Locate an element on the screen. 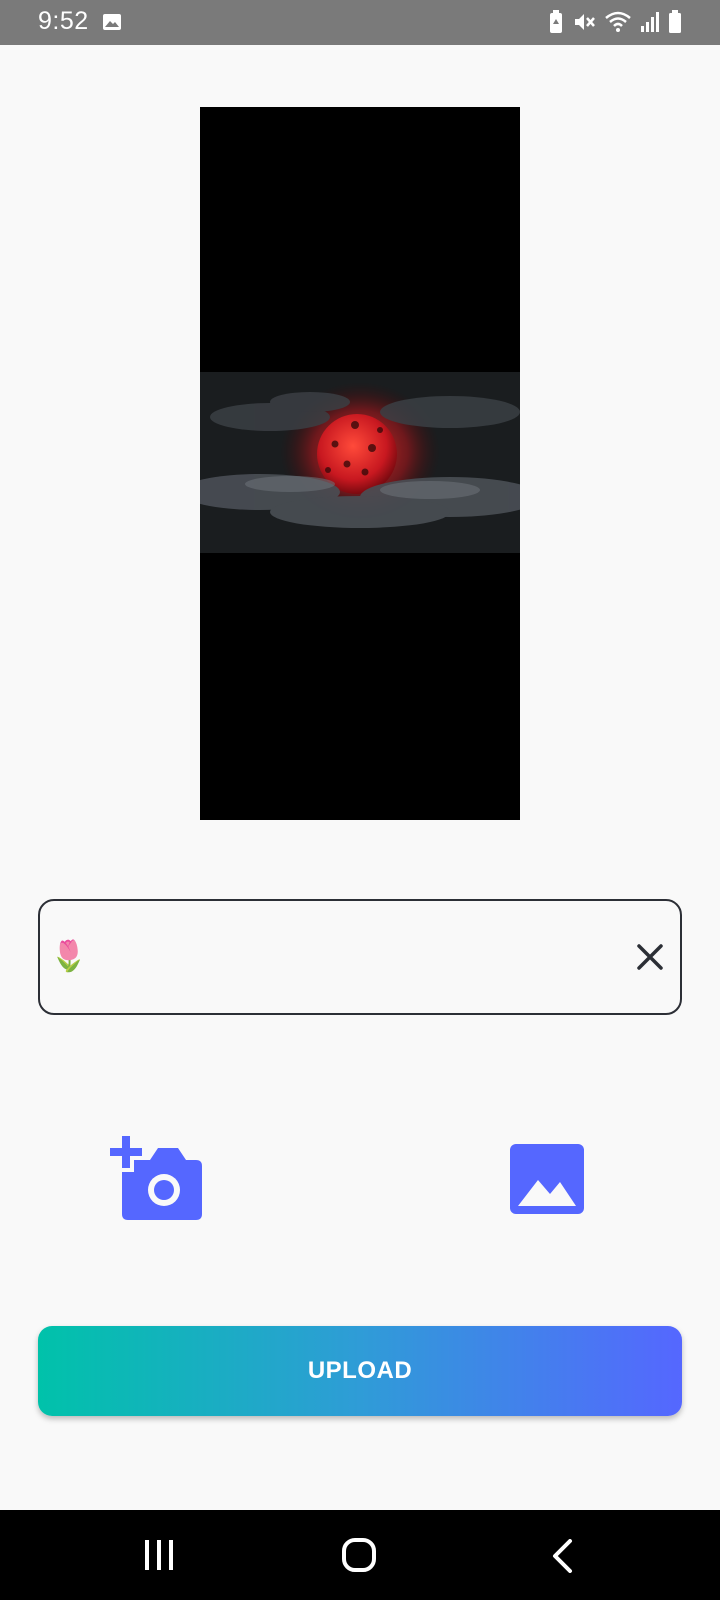 The height and width of the screenshot is (1600, 720). caption-input-value: 🌷 is located at coordinates (69, 956).